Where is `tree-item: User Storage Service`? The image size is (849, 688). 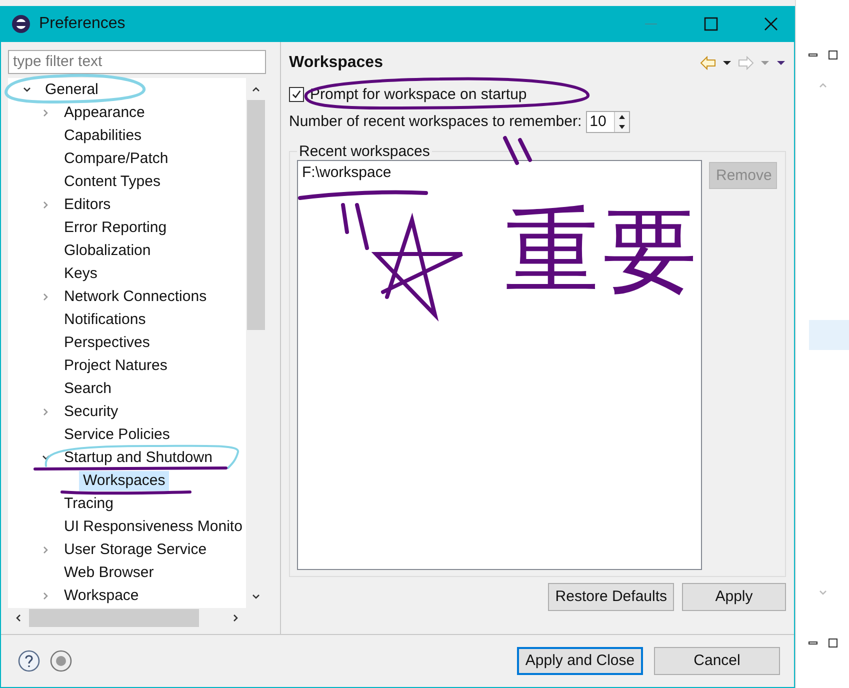
tree-item: User Storage Service is located at coordinates (135, 550).